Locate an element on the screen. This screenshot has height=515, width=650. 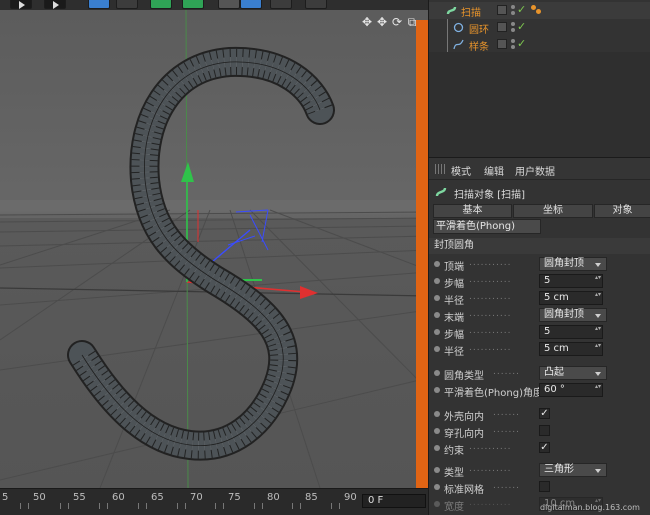
scroll-view-icon: ✥ is located at coordinates (382, 22).